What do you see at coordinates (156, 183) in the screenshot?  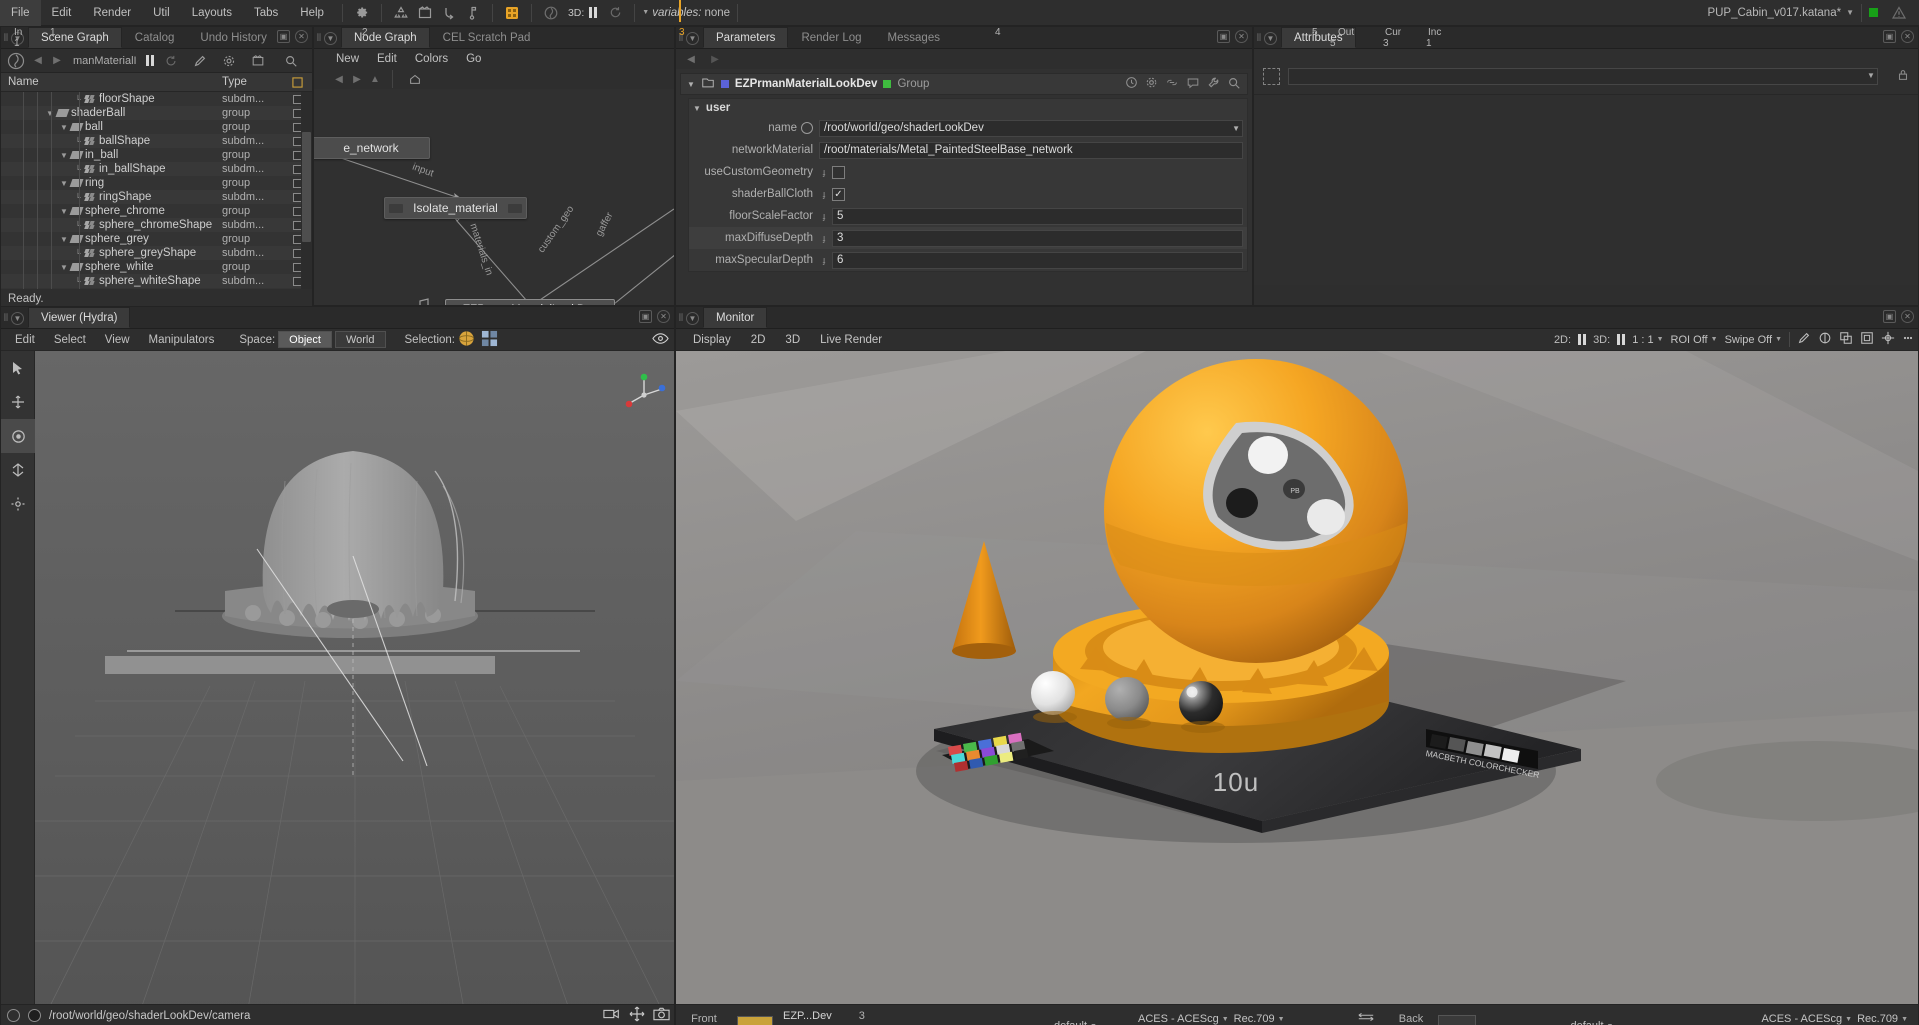 I see `table-row: ▼ ring group` at bounding box center [156, 183].